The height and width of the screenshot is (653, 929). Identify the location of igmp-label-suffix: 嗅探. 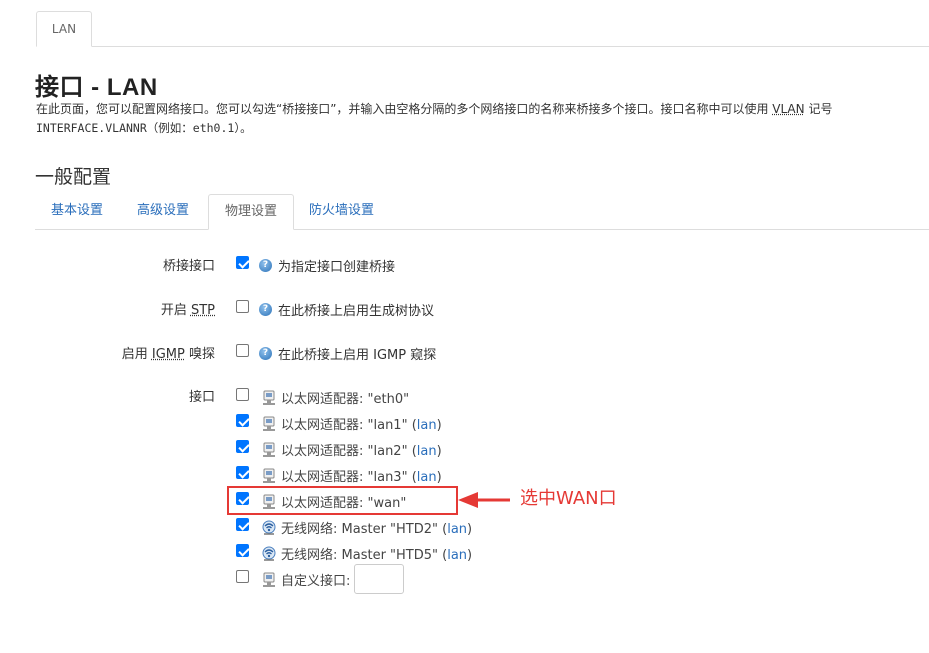
(199, 354).